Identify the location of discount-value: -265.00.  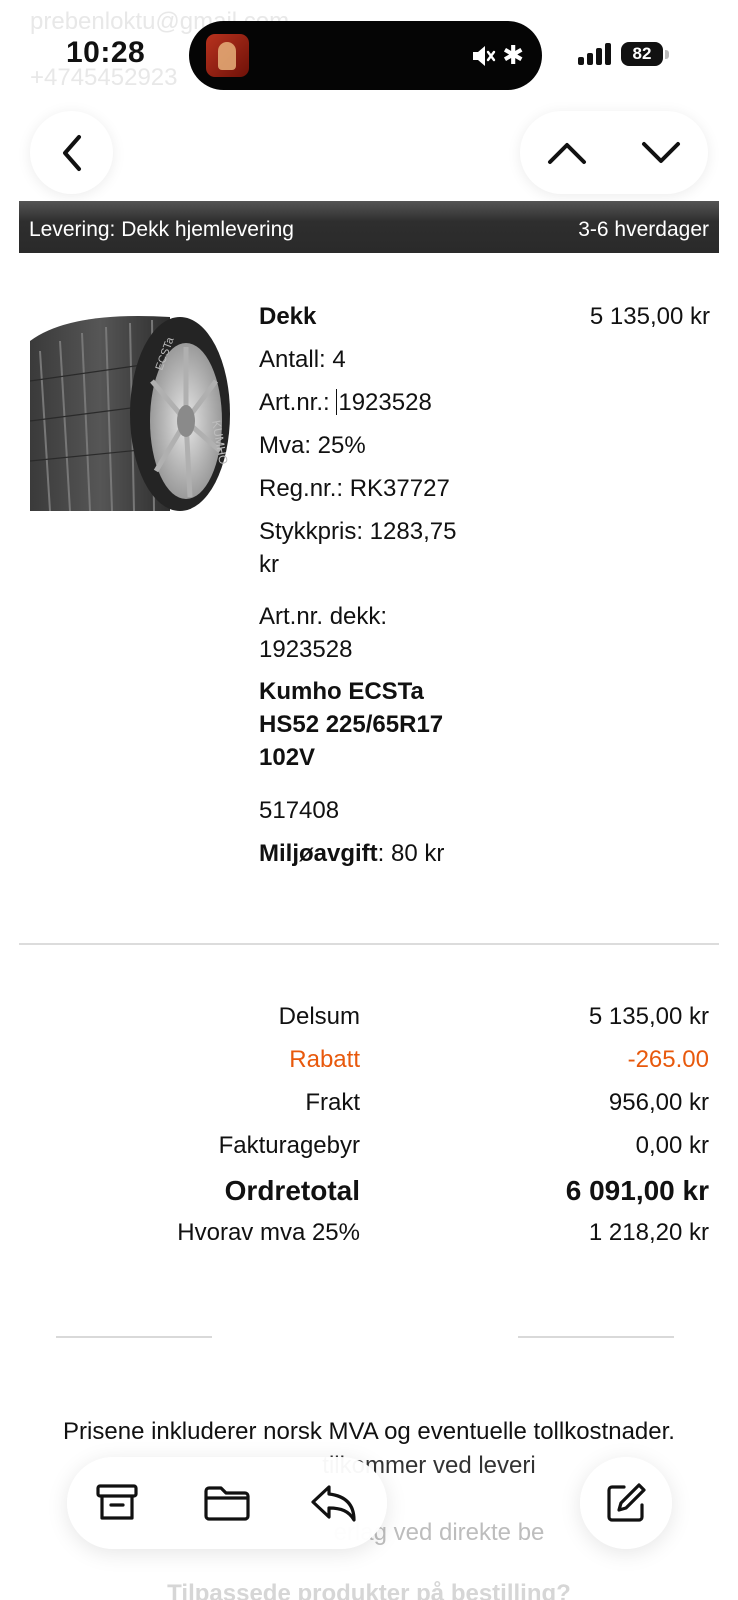
(668, 1059).